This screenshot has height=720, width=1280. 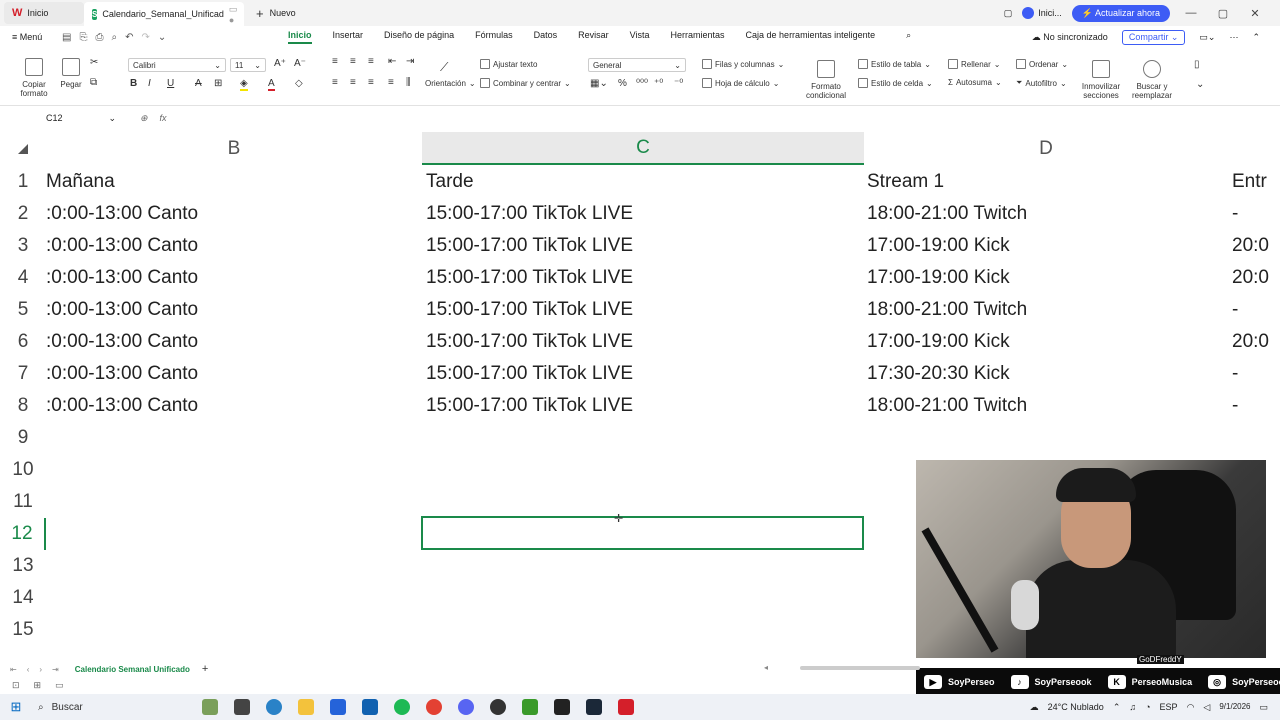 I want to click on cell-e7: -, so click(x=1256, y=374).